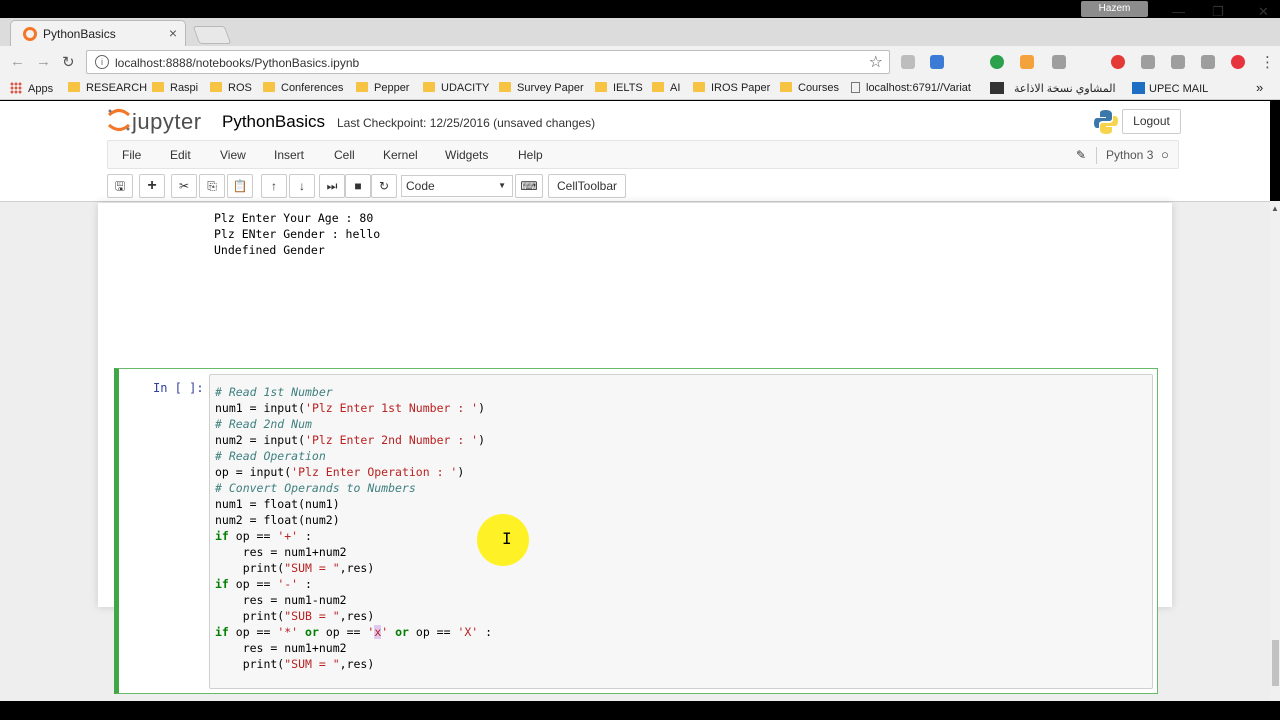  Describe the element at coordinates (102, 62) in the screenshot. I see `info-icon: i` at that location.